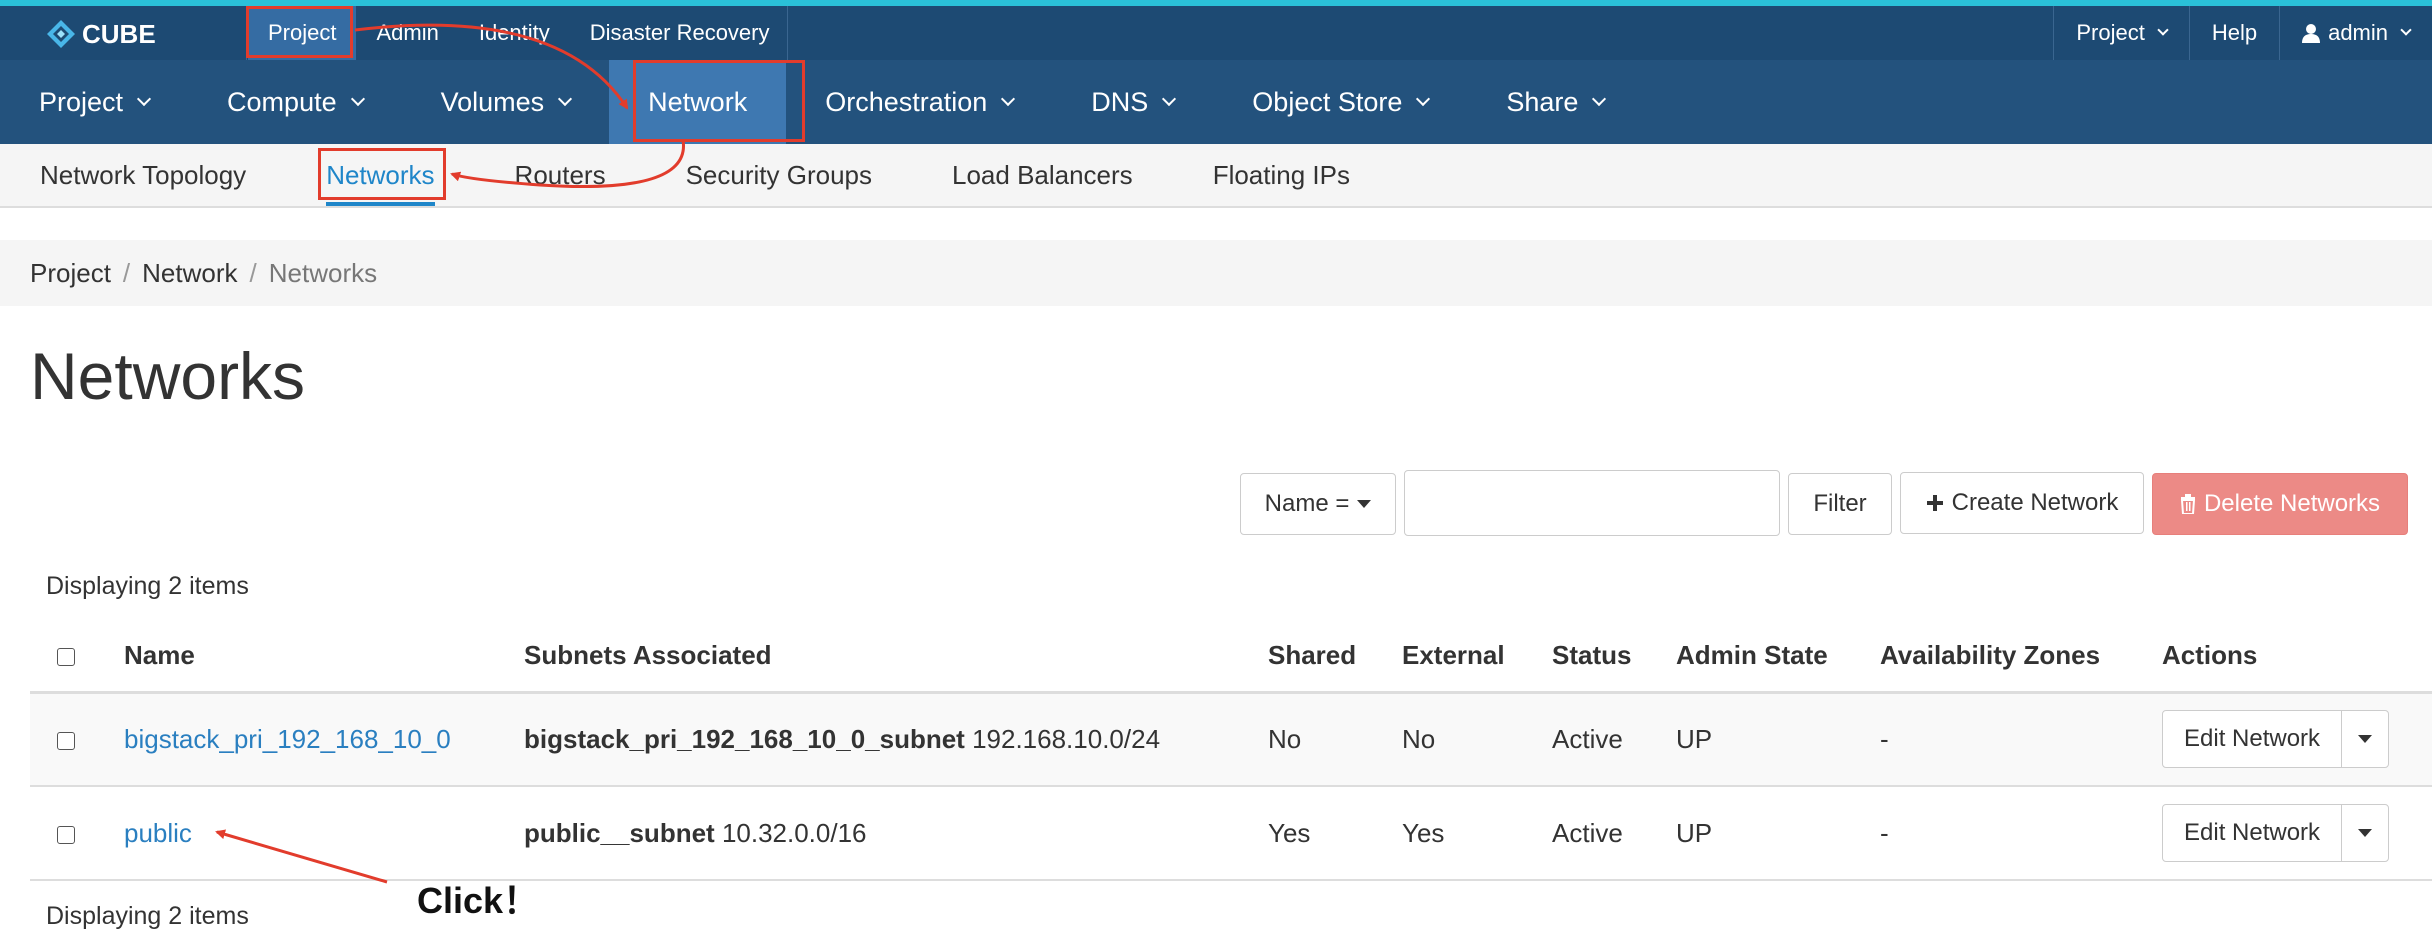 This screenshot has height=950, width=2432. What do you see at coordinates (1614, 657) in the screenshot?
I see `column-header-status: Status` at bounding box center [1614, 657].